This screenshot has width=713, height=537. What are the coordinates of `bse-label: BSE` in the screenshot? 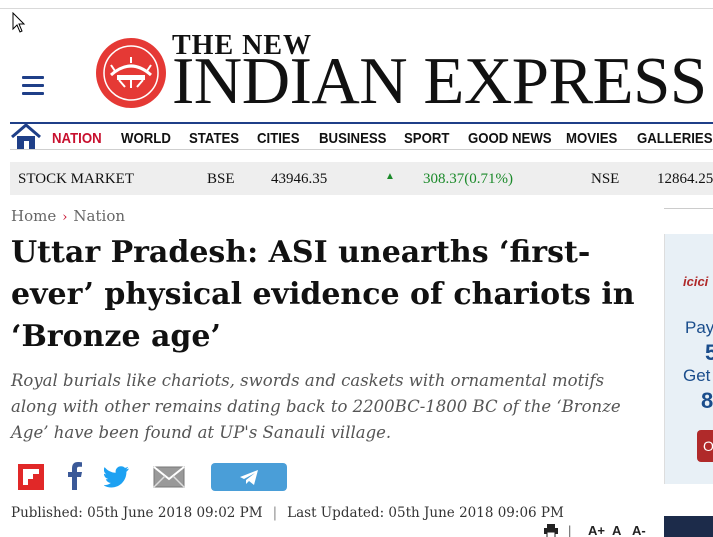 It's located at (221, 179).